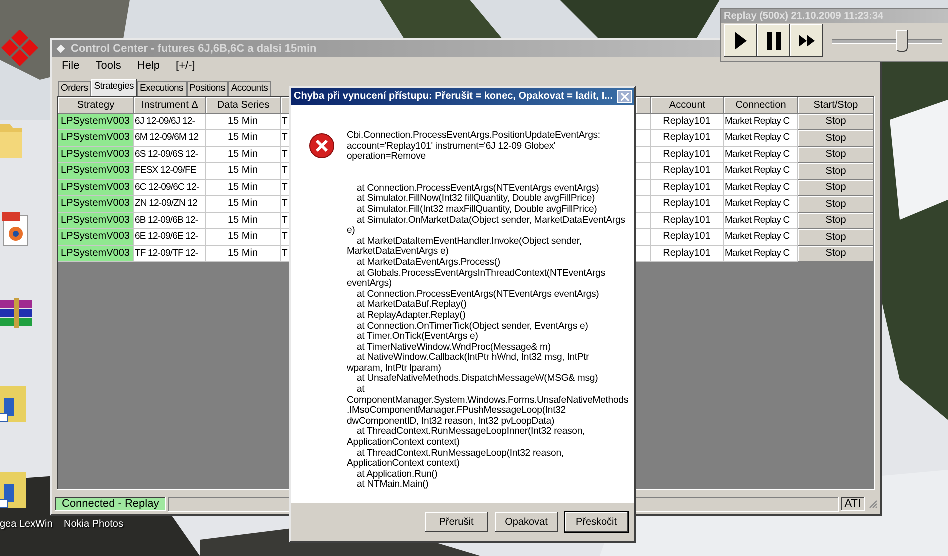  Describe the element at coordinates (451, 421) in the screenshot. I see `stack-trace-line: dwComponentID, Int32 reason, Int32 pvLoopData)` at that location.